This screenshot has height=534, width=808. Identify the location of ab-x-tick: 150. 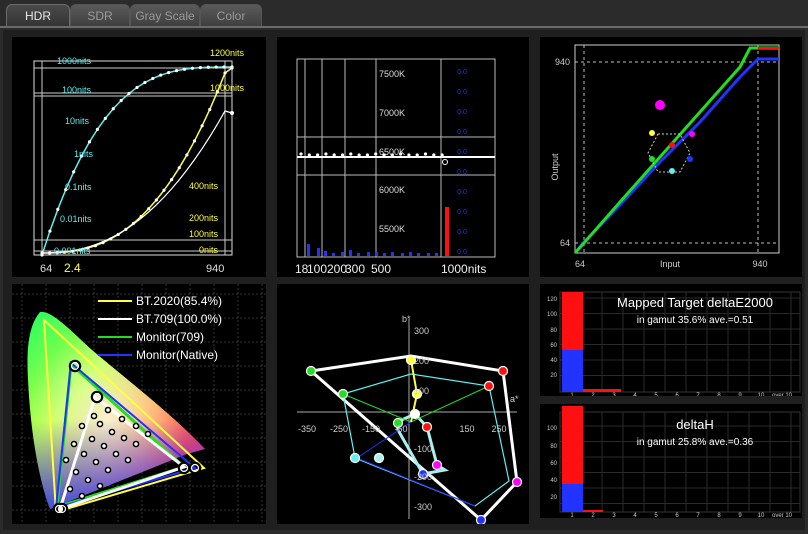
(466, 429).